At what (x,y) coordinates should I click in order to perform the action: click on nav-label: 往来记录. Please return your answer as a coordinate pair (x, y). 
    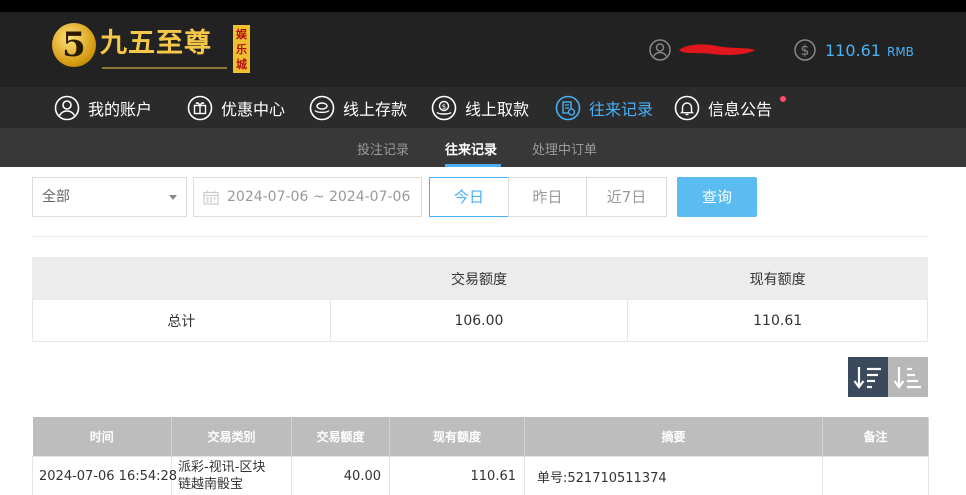
    Looking at the image, I should click on (621, 109).